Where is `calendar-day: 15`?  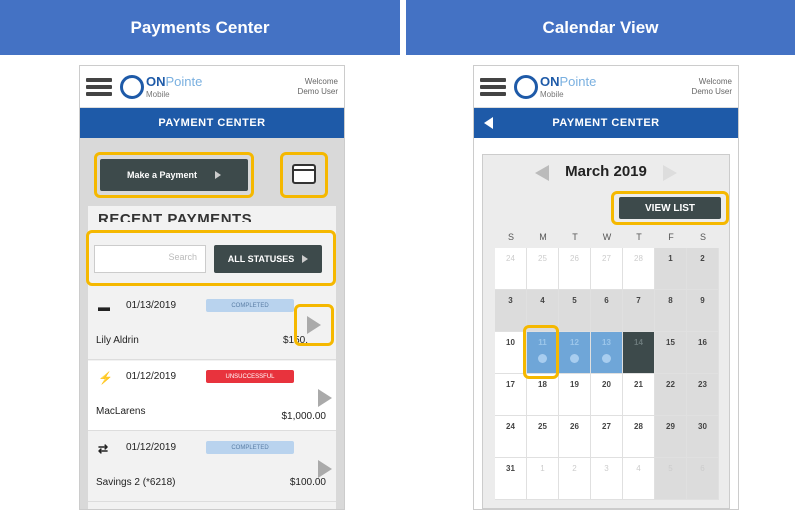
calendar-day: 15 is located at coordinates (671, 353).